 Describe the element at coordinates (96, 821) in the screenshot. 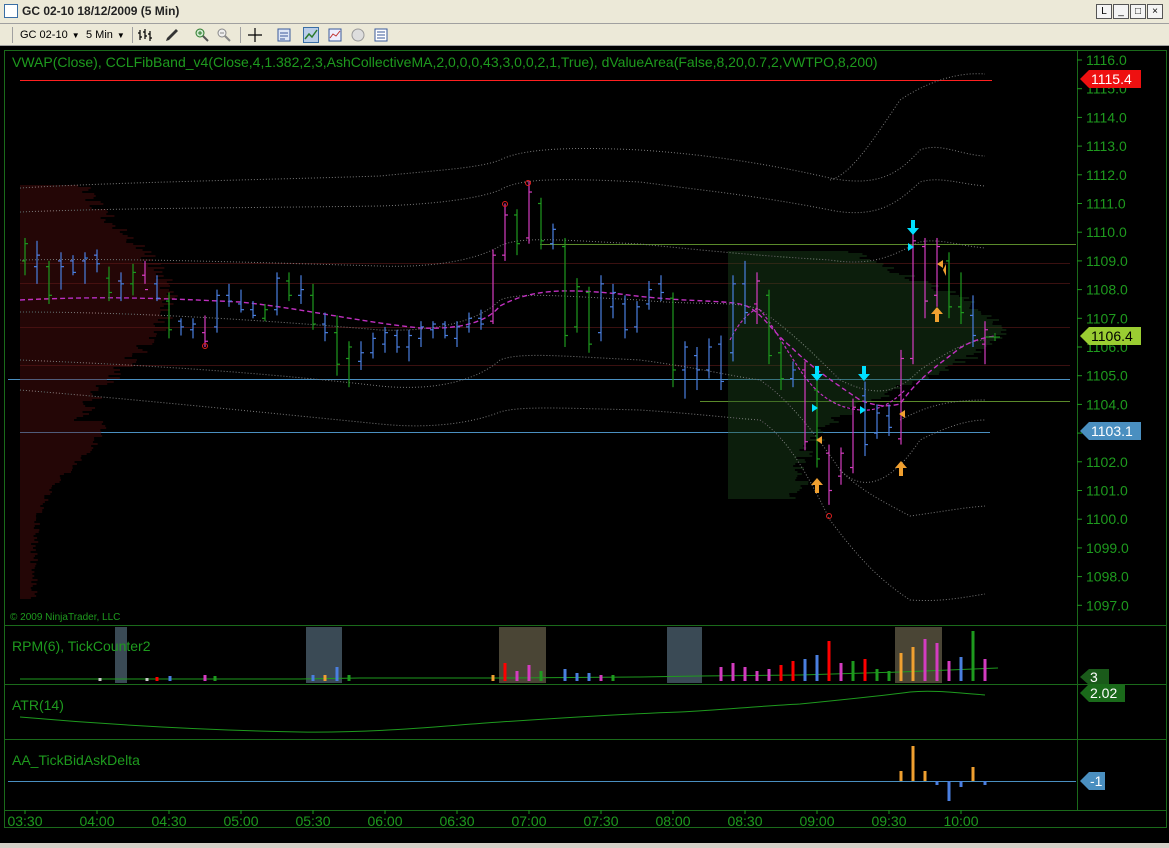

I see `time-tick-label: 04:00` at that location.